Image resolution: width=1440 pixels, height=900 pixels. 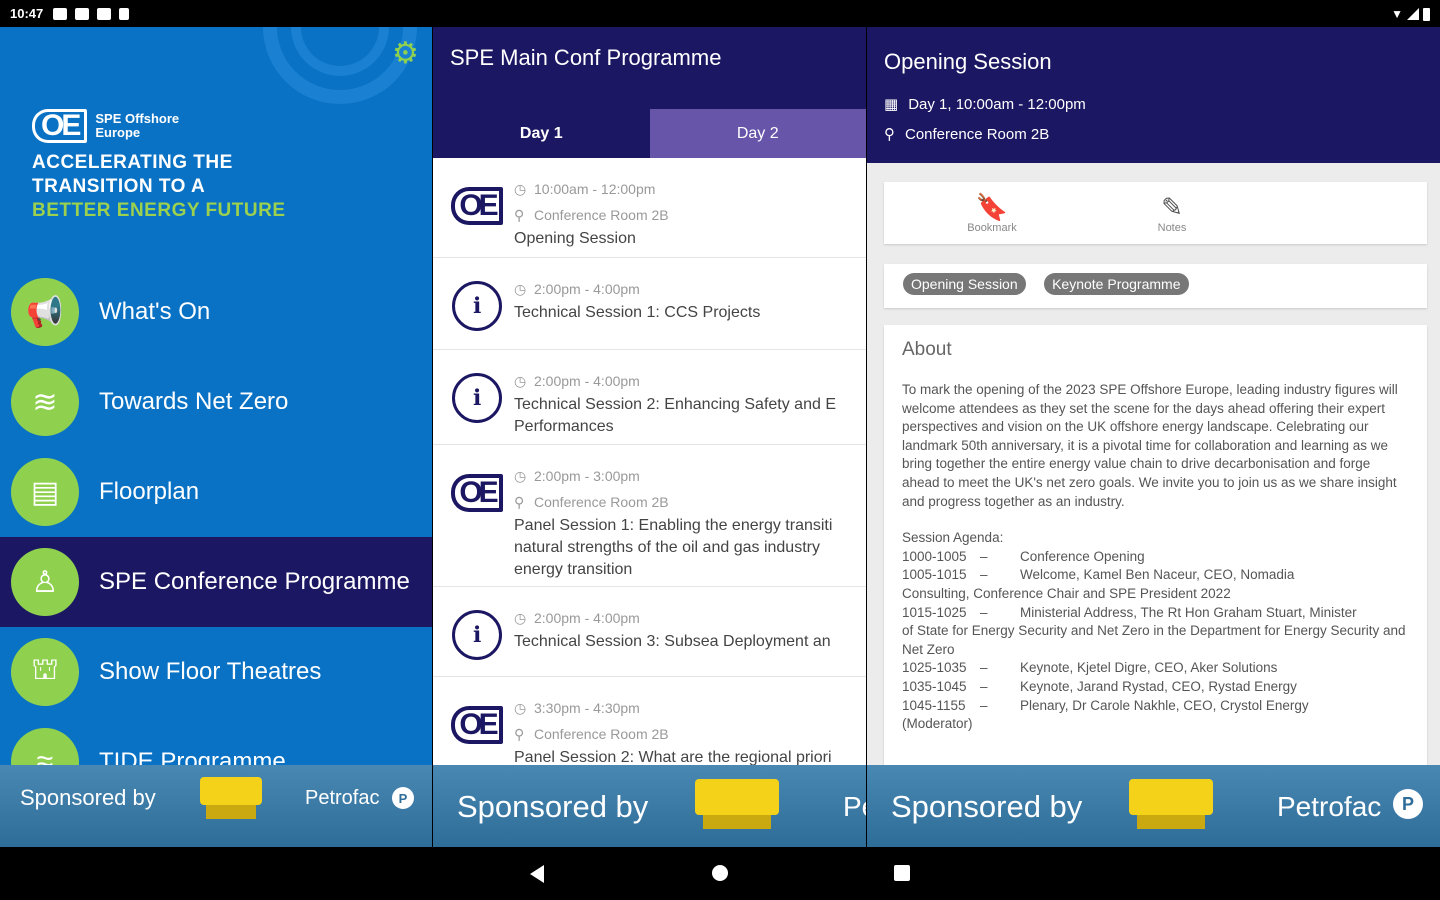 I want to click on back-icon, so click(x=537, y=874).